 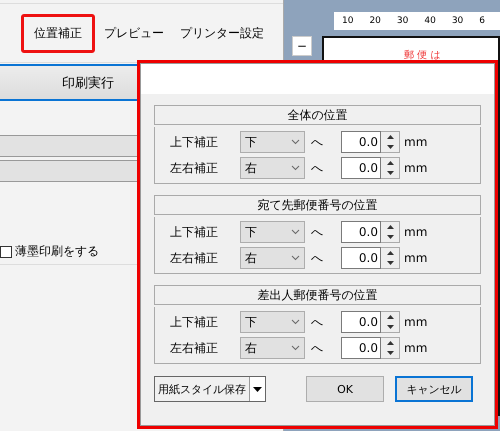 I want to click on group-header: 全体の位置, so click(x=317, y=115).